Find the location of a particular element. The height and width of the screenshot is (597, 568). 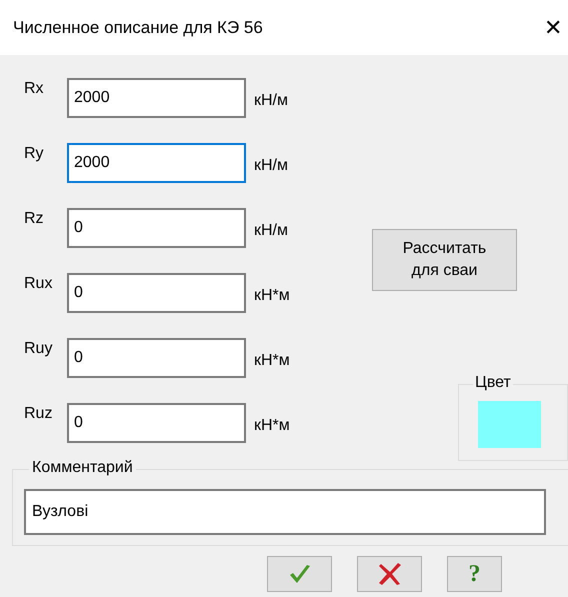

field-label: Ry is located at coordinates (34, 154).